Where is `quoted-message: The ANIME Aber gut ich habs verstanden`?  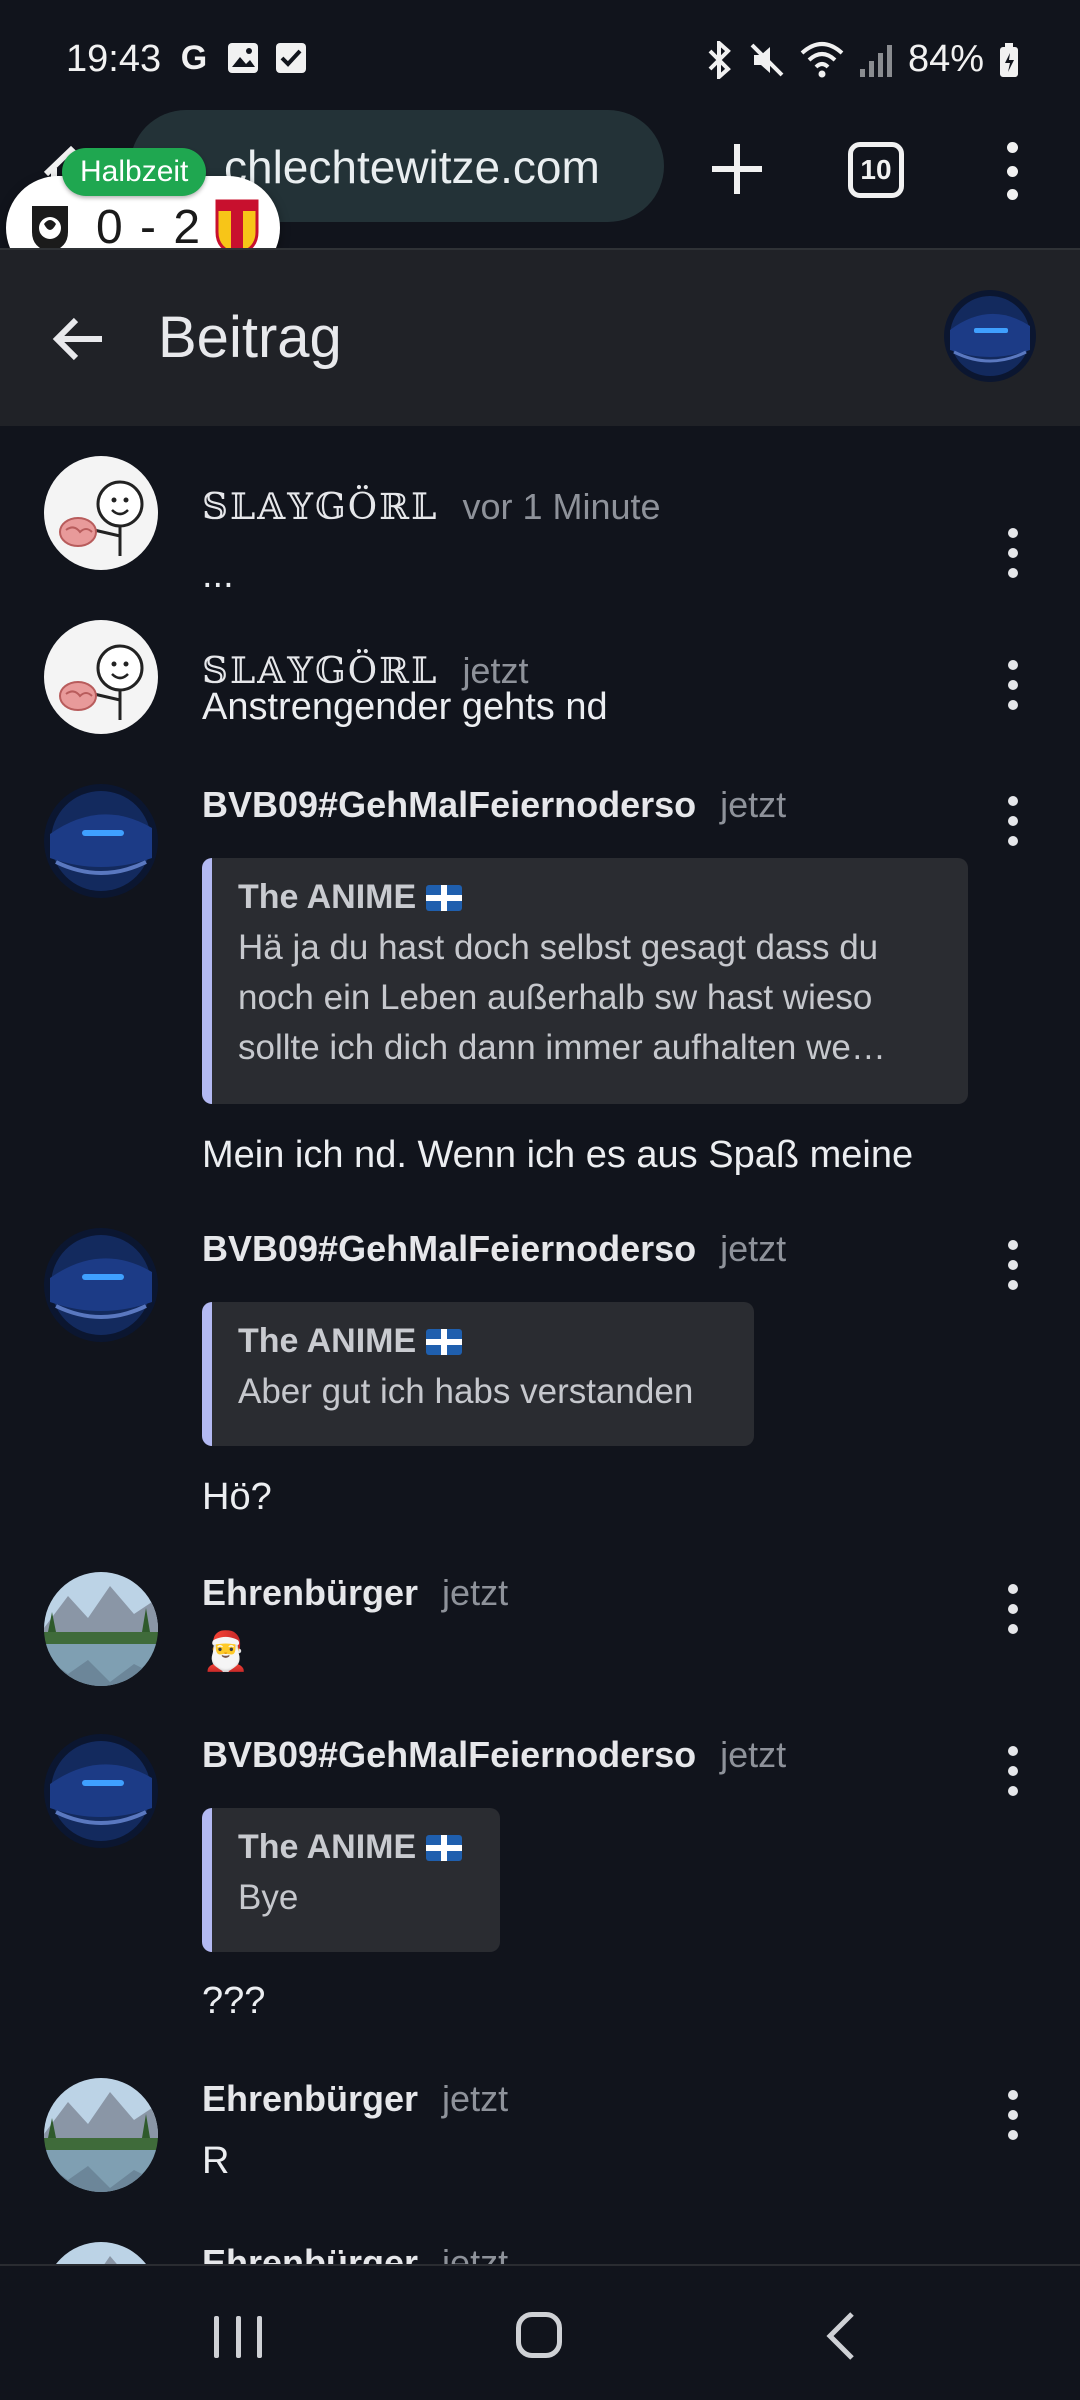 quoted-message: The ANIME Aber gut ich habs verstanden is located at coordinates (478, 1374).